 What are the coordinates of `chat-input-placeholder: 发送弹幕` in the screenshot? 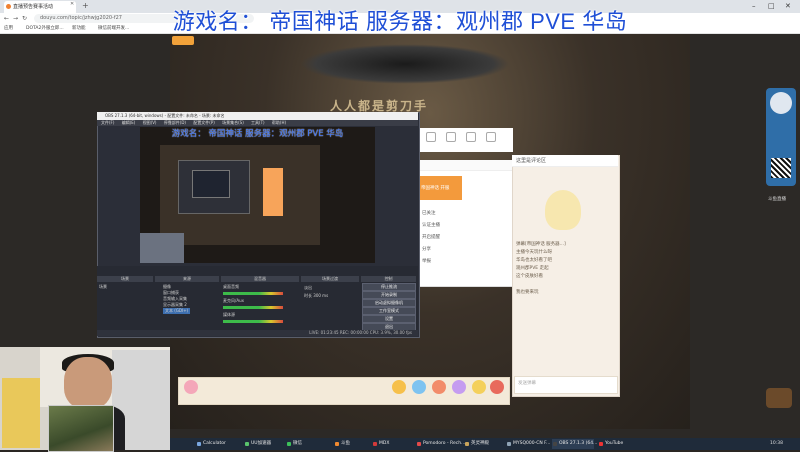 It's located at (527, 383).